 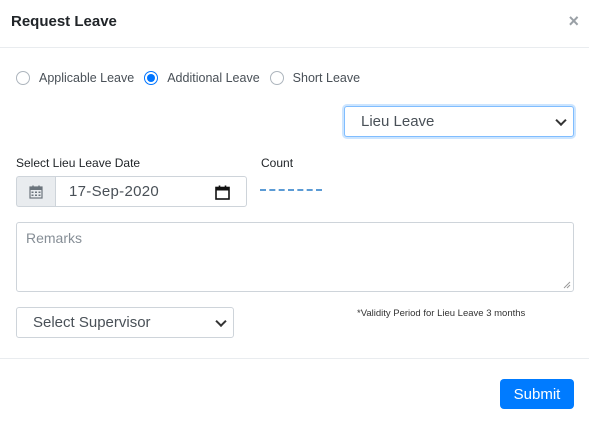 What do you see at coordinates (87, 78) in the screenshot?
I see `radio-label: Applicable Leave` at bounding box center [87, 78].